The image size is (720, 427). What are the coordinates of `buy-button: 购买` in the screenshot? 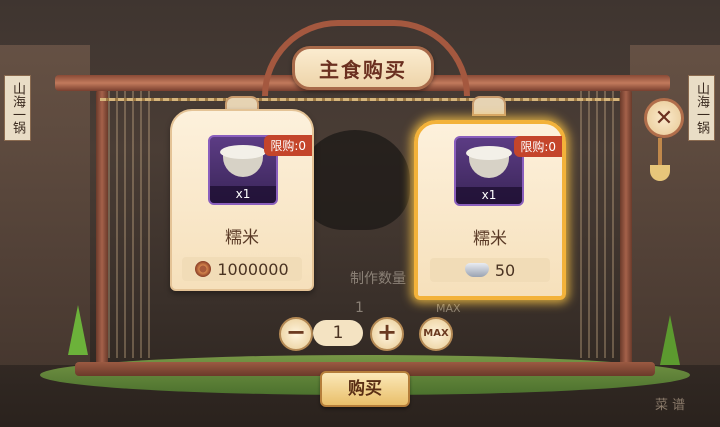 It's located at (365, 389).